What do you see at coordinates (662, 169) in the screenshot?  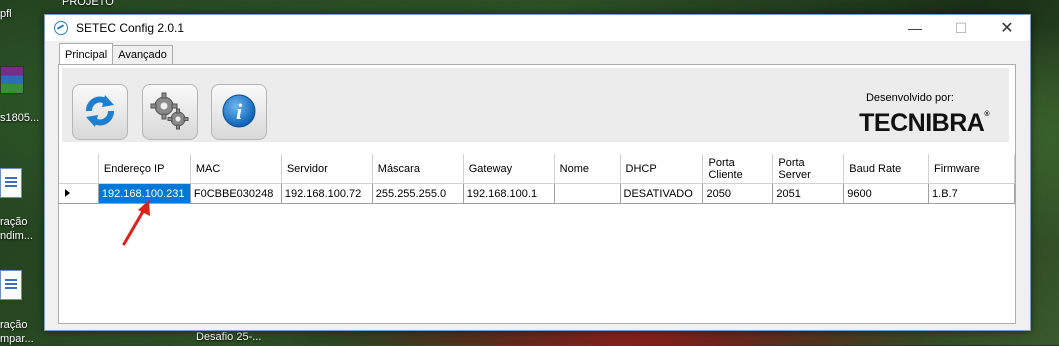 I see `column-header-dhcp: DHCP` at bounding box center [662, 169].